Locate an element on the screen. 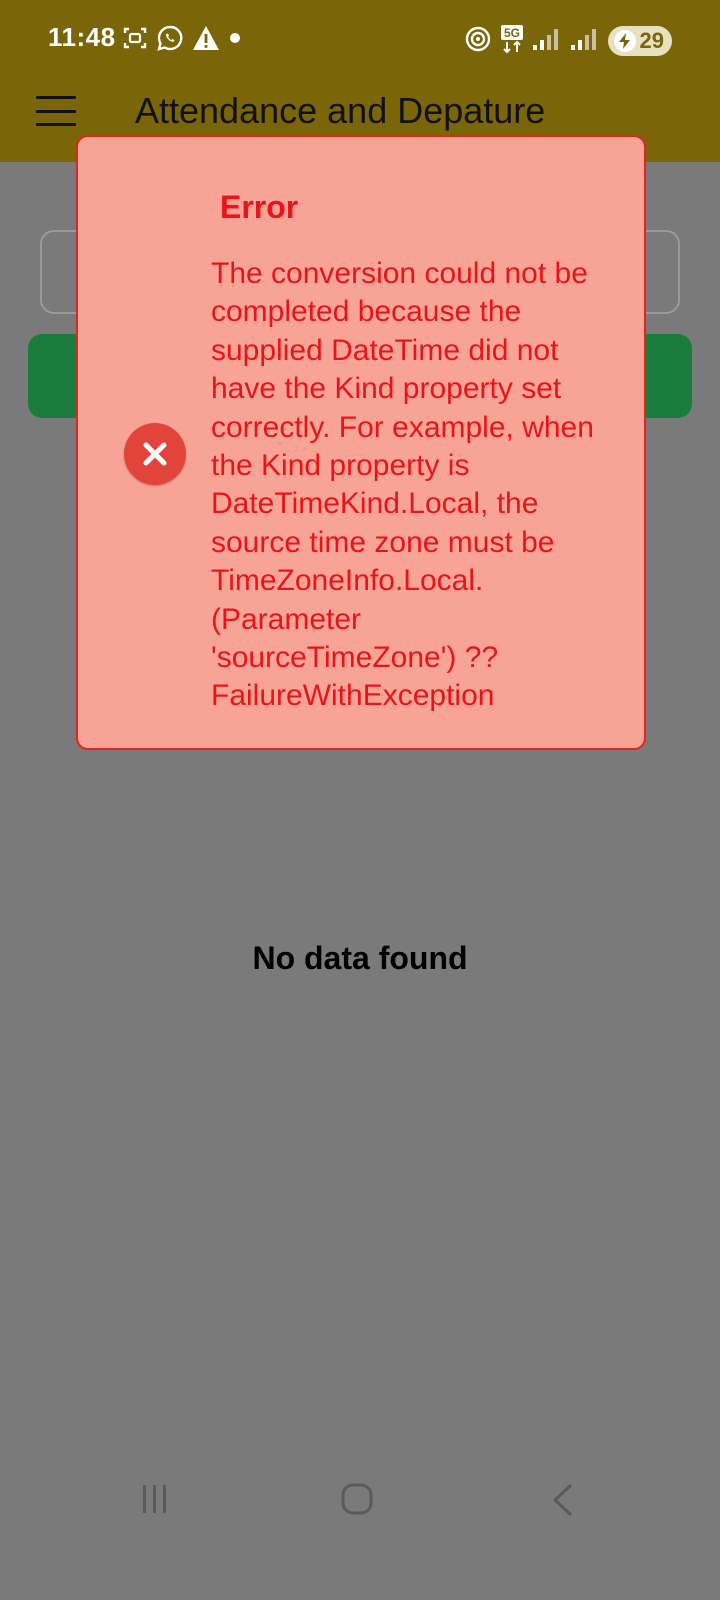  charging-bolt-icon is located at coordinates (624, 41).